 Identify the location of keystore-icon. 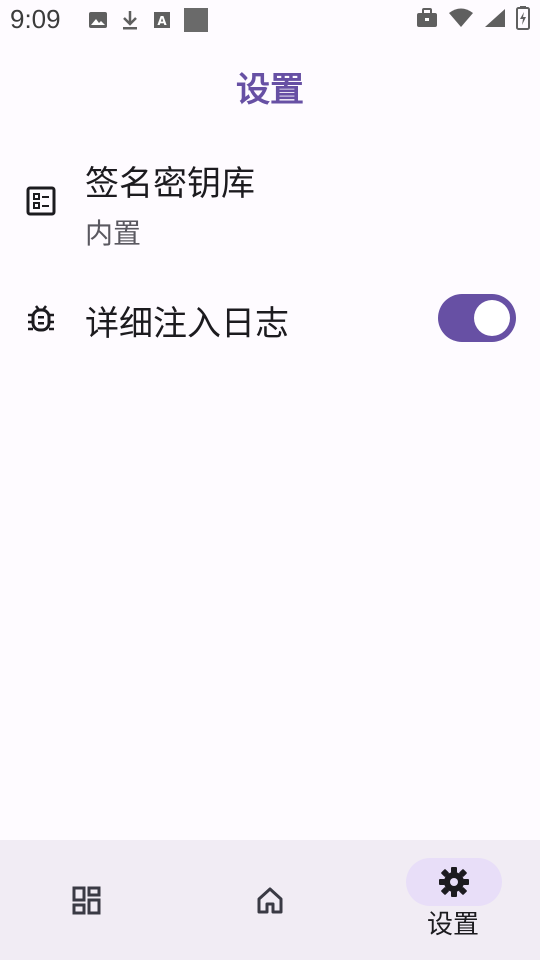
(42, 202).